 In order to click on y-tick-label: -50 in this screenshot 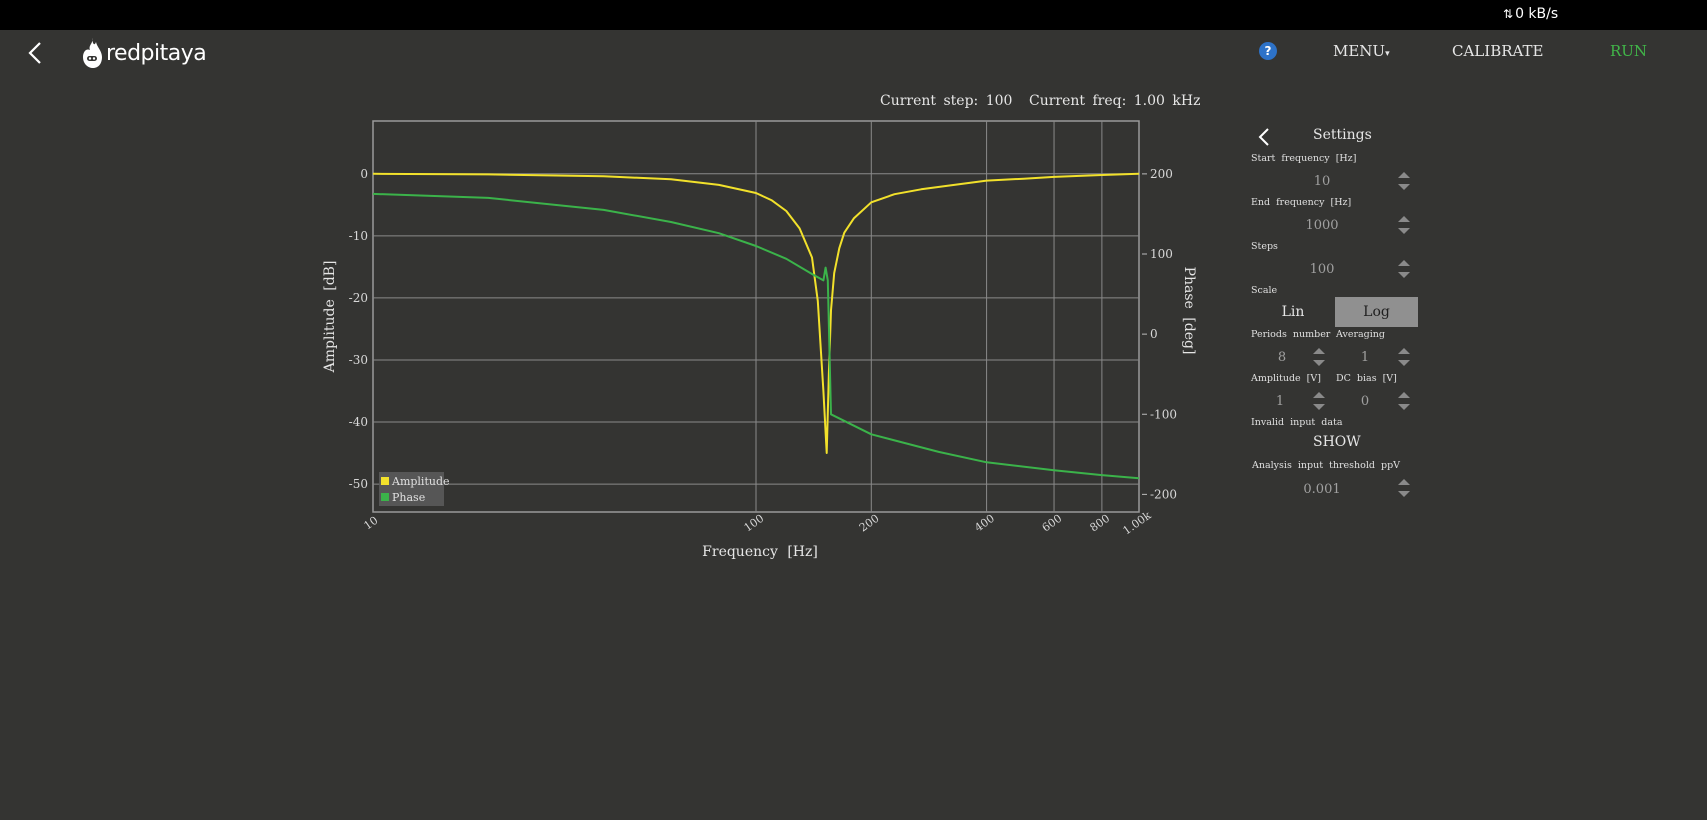, I will do `click(358, 484)`.